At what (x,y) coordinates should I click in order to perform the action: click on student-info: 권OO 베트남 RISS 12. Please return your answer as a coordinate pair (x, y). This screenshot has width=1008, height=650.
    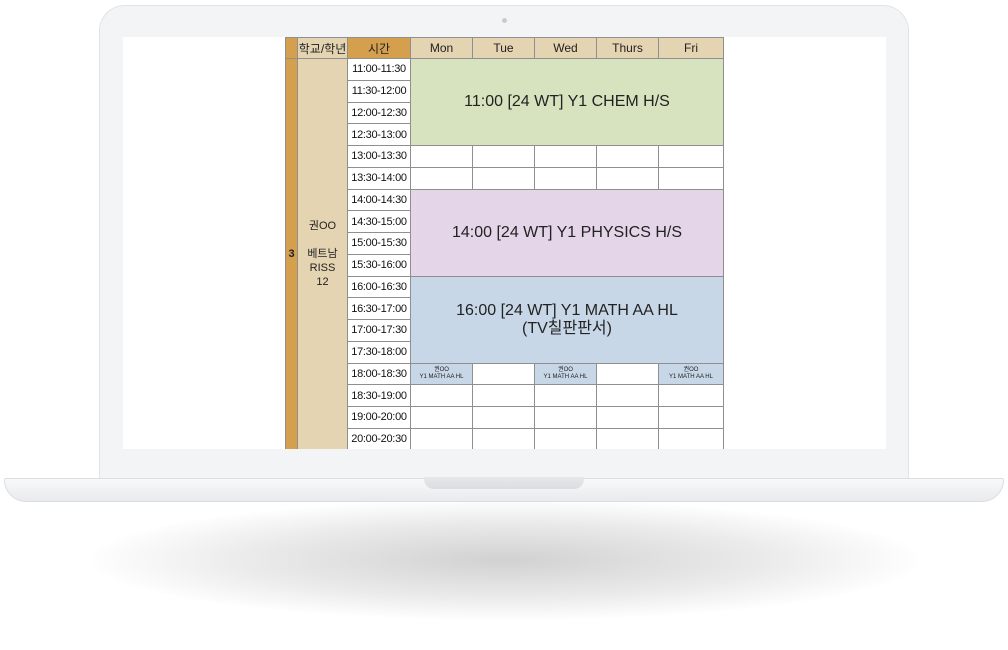
    Looking at the image, I should click on (322, 253).